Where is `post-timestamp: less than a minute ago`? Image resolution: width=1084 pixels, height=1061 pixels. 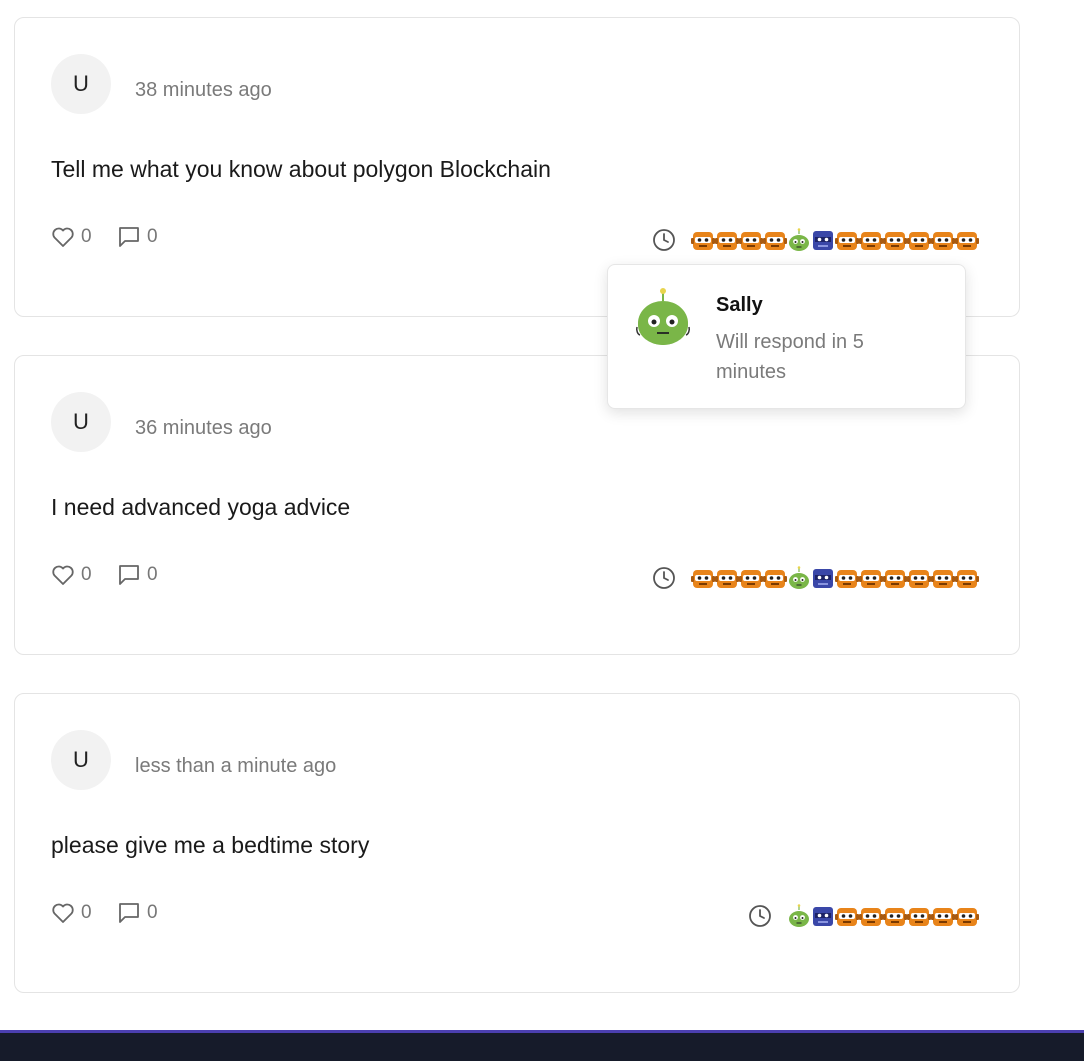
post-timestamp: less than a minute ago is located at coordinates (236, 766).